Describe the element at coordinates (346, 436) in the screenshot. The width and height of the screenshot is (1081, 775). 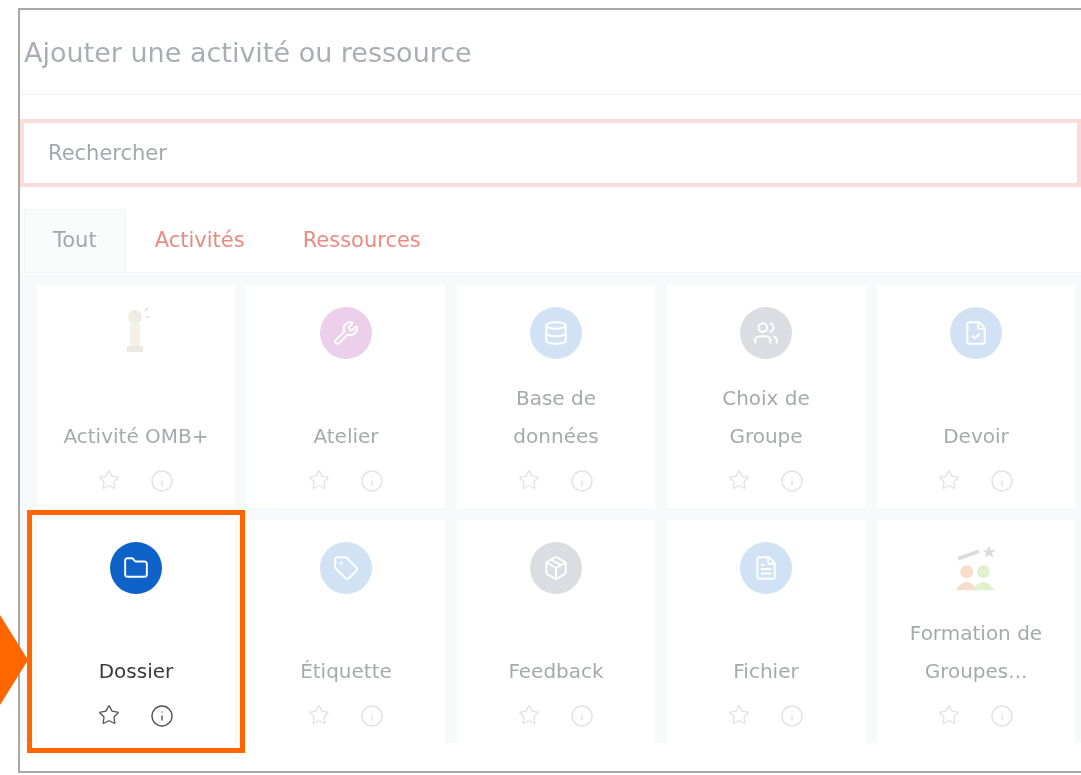
I see `activity-name: Atelier` at that location.